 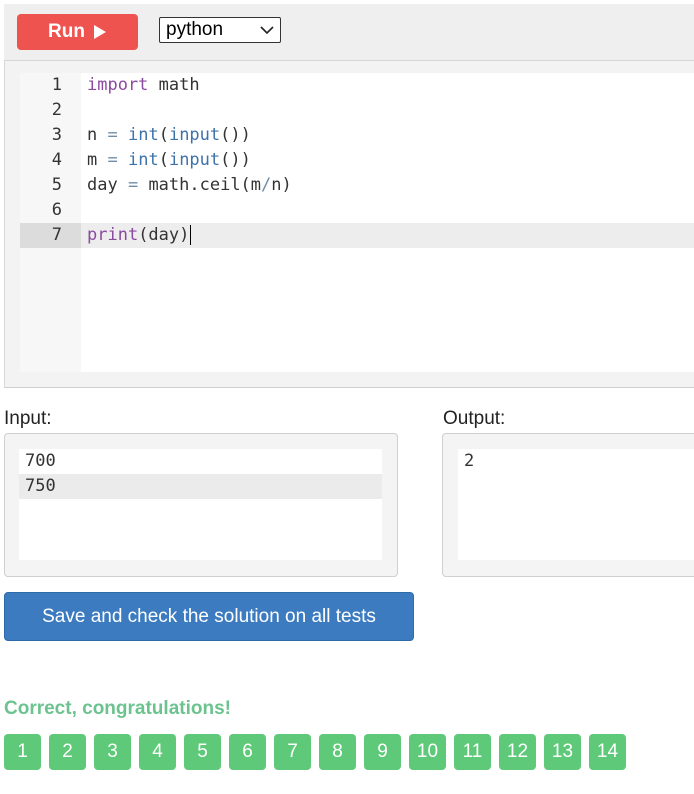 What do you see at coordinates (382, 752) in the screenshot?
I see `test-result-badge: 9` at bounding box center [382, 752].